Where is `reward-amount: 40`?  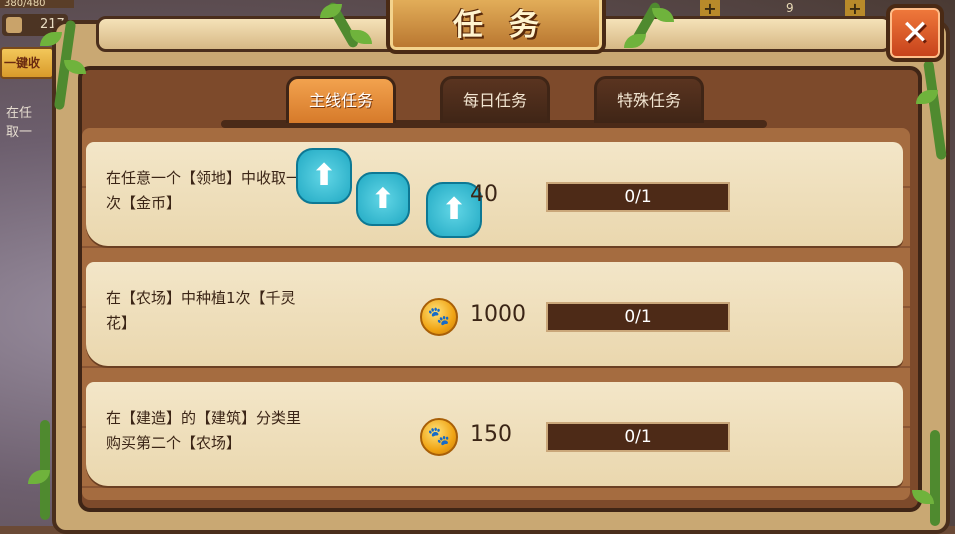
reward-amount: 40 is located at coordinates (484, 194).